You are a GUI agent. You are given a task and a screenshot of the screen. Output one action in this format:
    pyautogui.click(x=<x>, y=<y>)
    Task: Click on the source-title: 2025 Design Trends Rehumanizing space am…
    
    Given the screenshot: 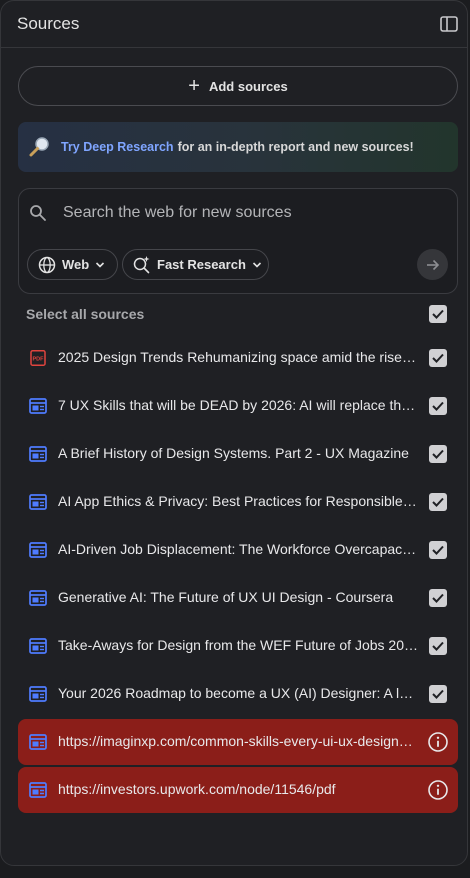 What is the action you would take?
    pyautogui.click(x=238, y=357)
    